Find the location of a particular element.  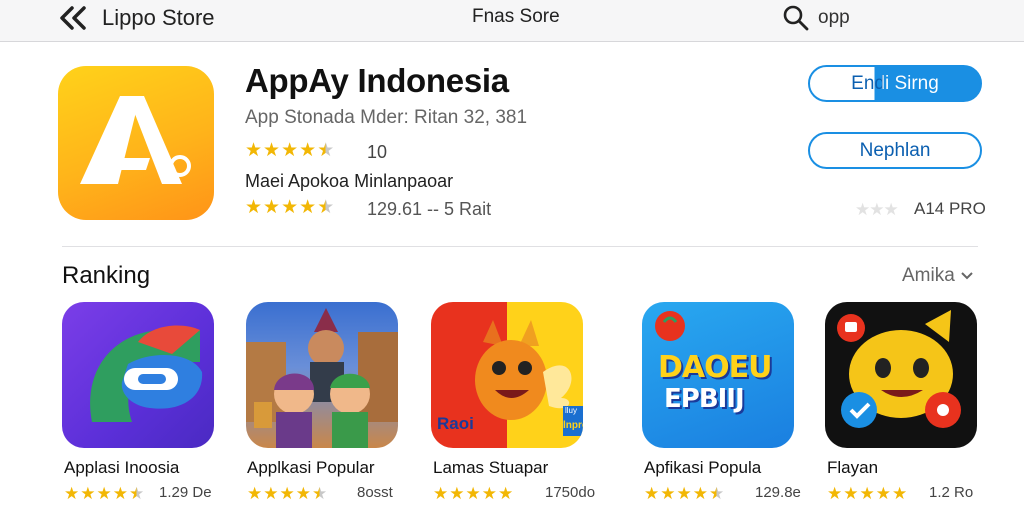

ranking-app-name-1: Applasi Inoosia is located at coordinates (121, 468).